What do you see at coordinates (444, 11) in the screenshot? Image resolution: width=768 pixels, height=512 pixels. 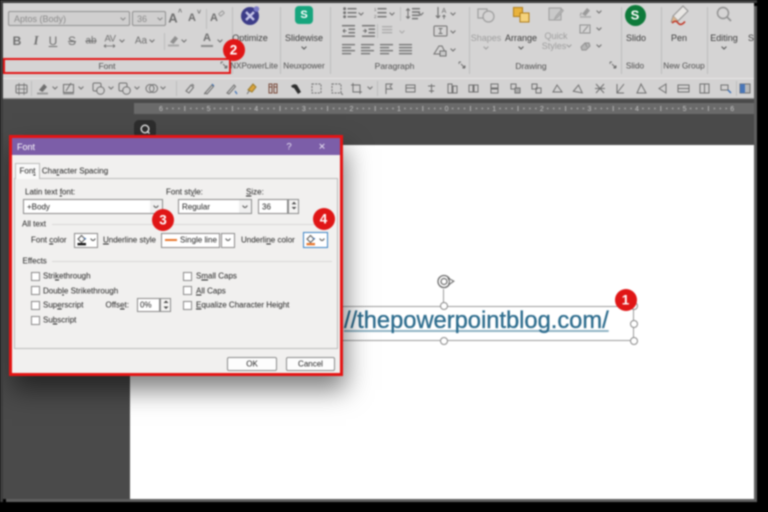 I see `svg-text: A` at bounding box center [444, 11].